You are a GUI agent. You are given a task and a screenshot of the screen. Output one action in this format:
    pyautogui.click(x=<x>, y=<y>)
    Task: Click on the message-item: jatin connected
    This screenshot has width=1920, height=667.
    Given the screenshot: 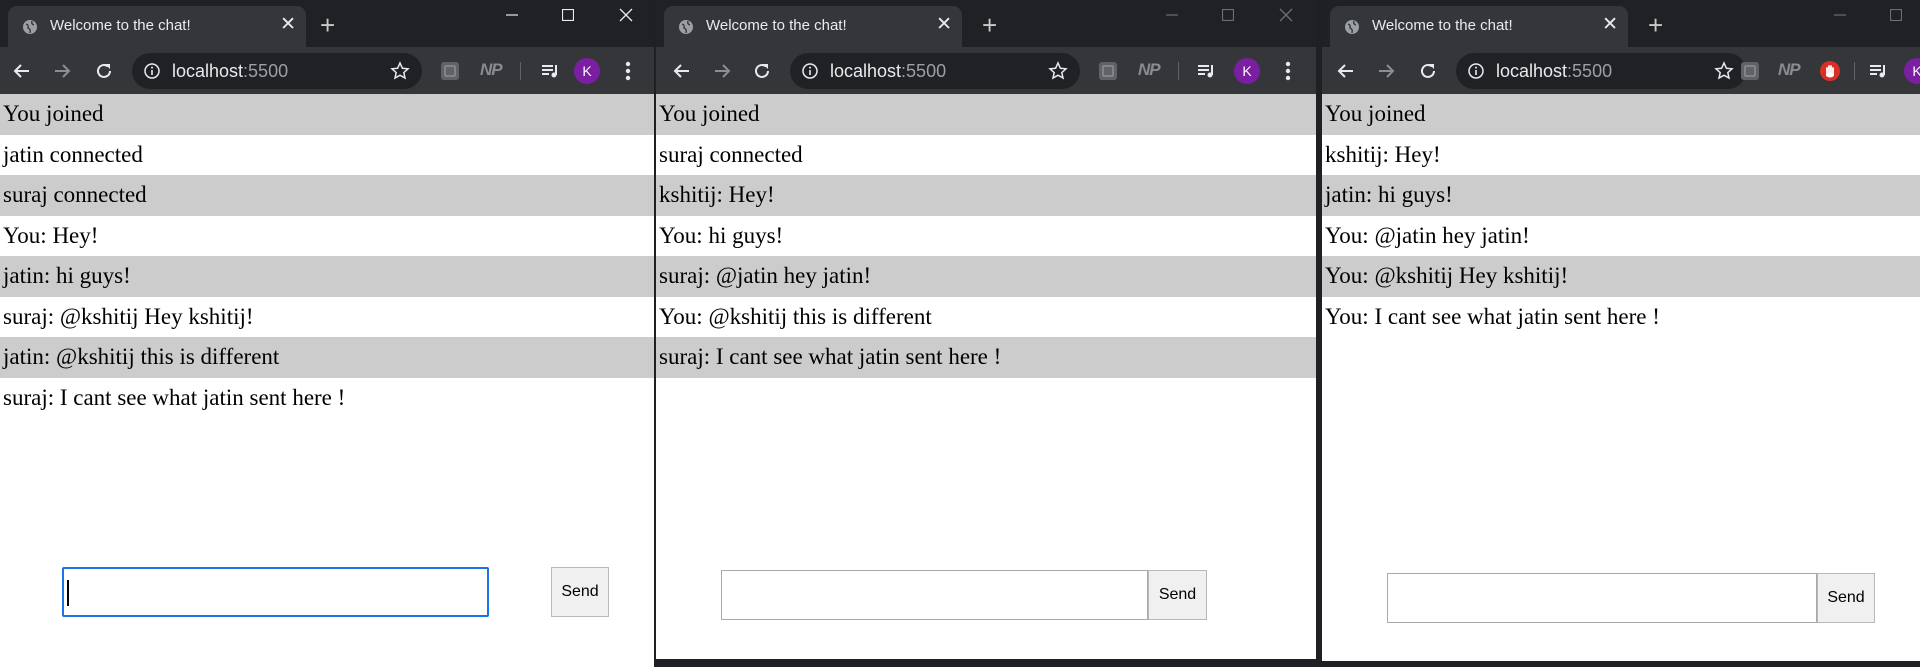 What is the action you would take?
    pyautogui.click(x=73, y=154)
    